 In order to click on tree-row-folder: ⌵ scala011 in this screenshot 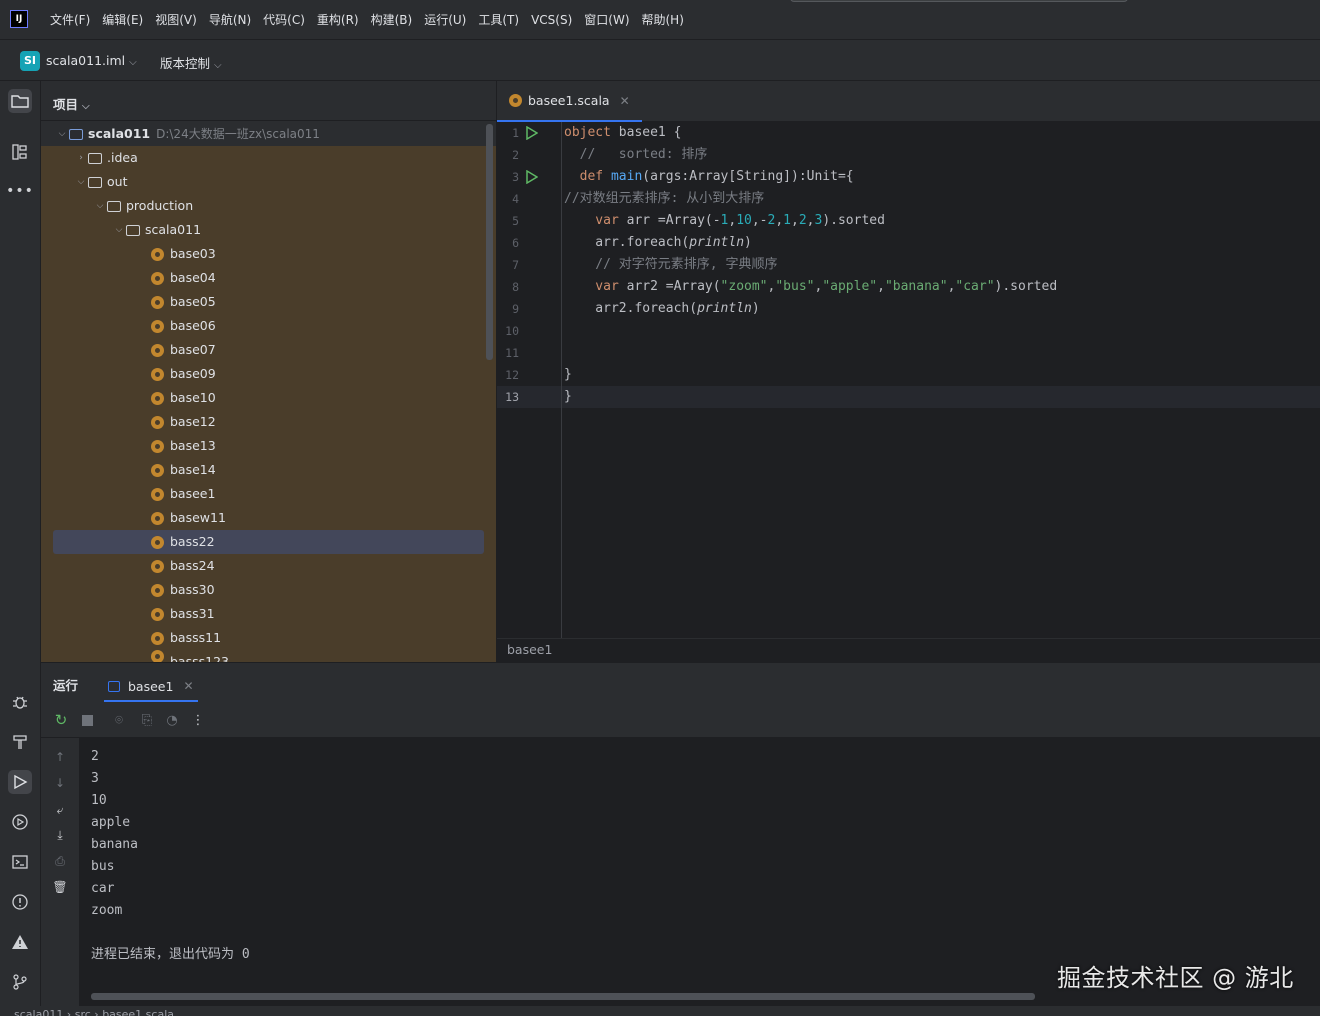, I will do `click(156, 230)`.